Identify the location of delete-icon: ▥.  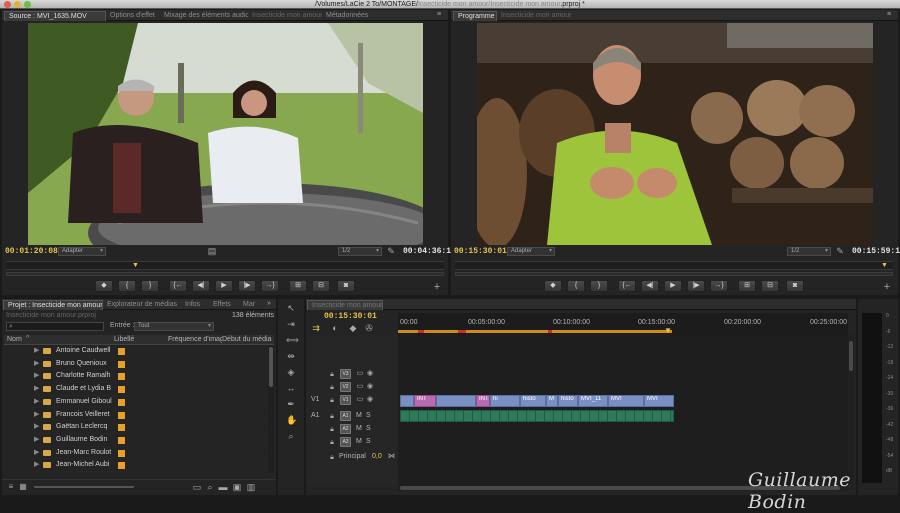
(251, 487).